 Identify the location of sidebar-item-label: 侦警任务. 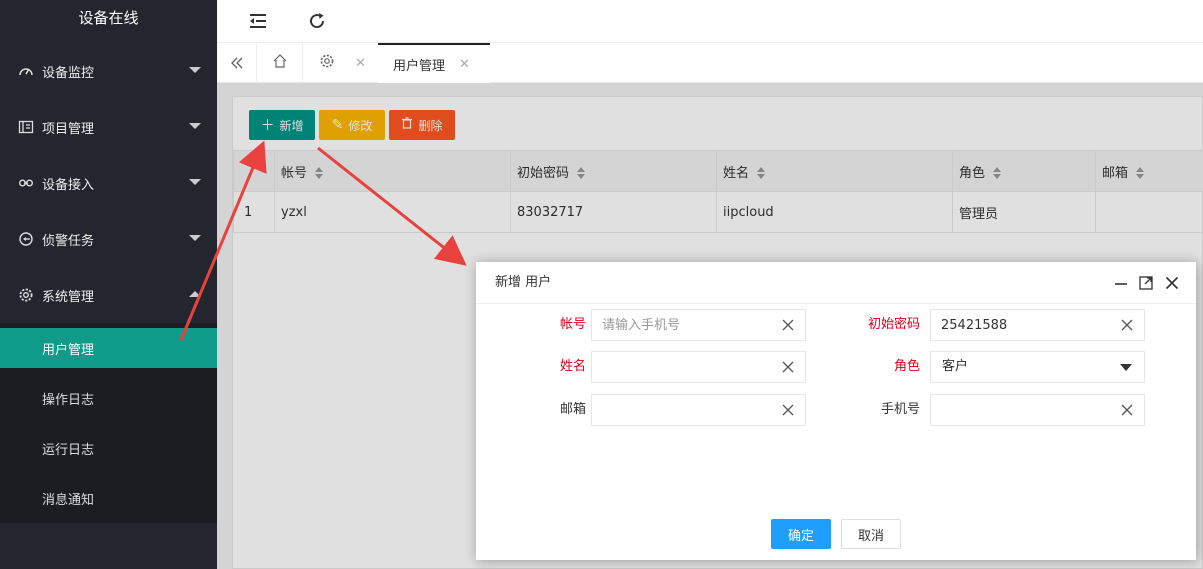
(68, 241).